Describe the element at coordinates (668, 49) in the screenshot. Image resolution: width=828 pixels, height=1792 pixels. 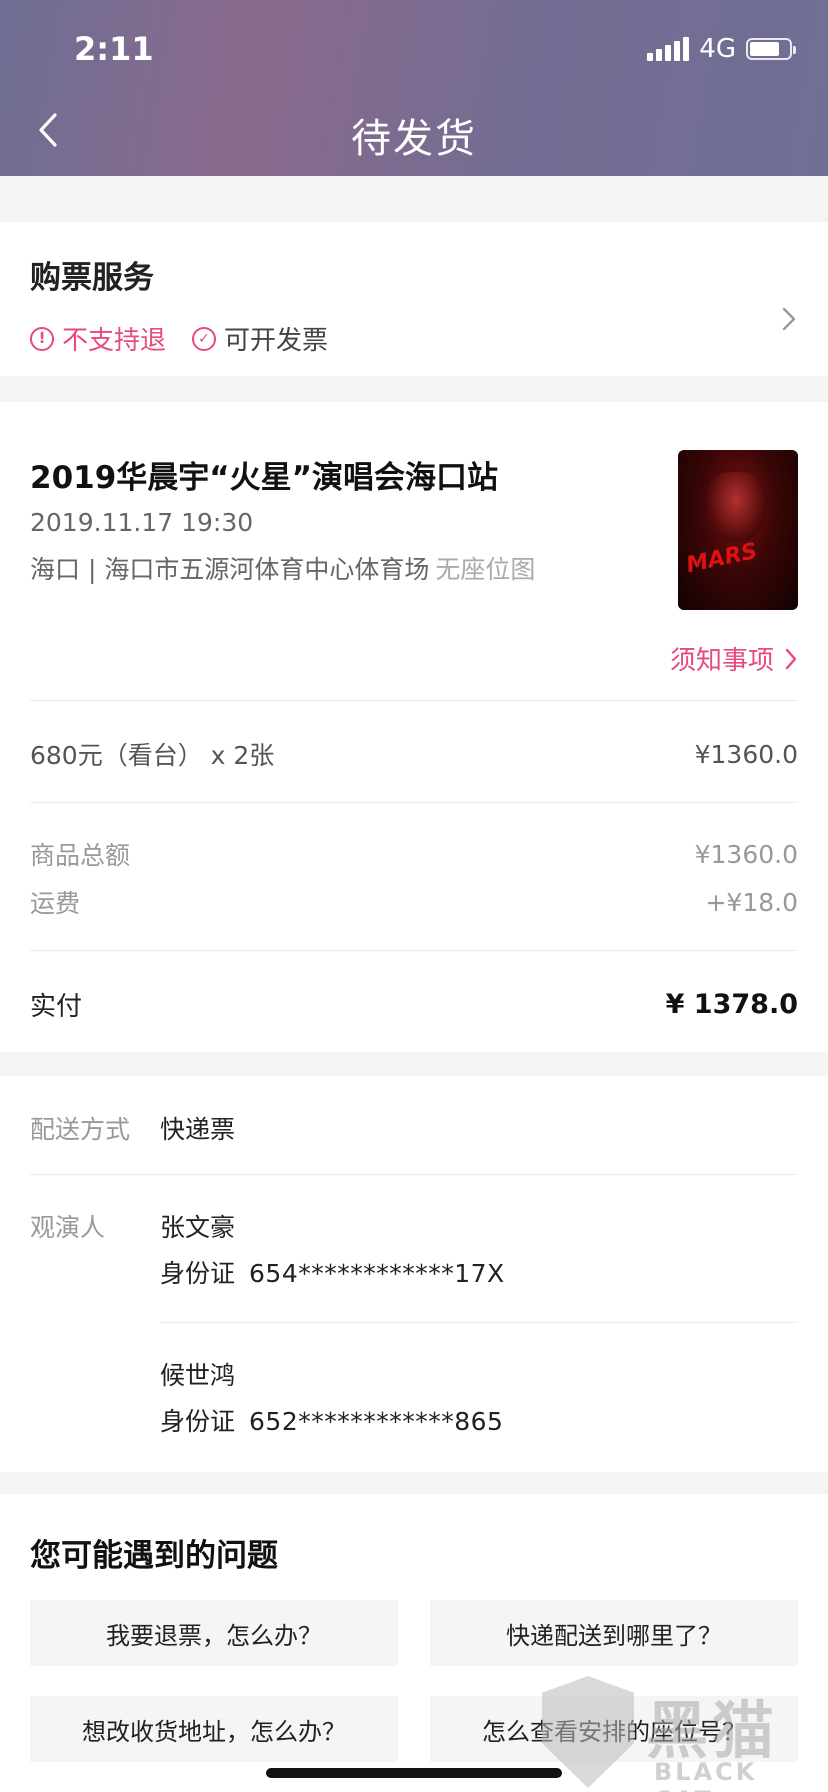
I see `signal-icon` at that location.